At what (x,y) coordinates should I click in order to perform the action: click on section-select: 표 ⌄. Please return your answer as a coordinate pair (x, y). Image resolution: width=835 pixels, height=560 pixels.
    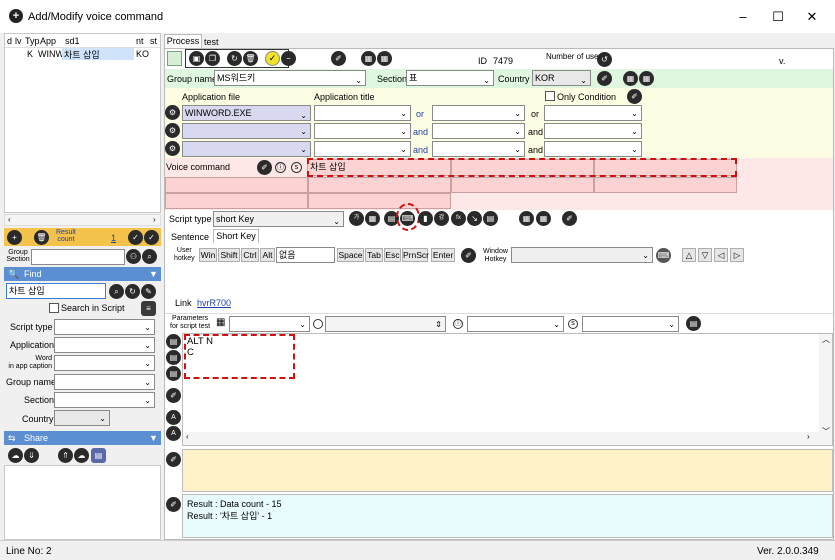
    Looking at the image, I should click on (450, 78).